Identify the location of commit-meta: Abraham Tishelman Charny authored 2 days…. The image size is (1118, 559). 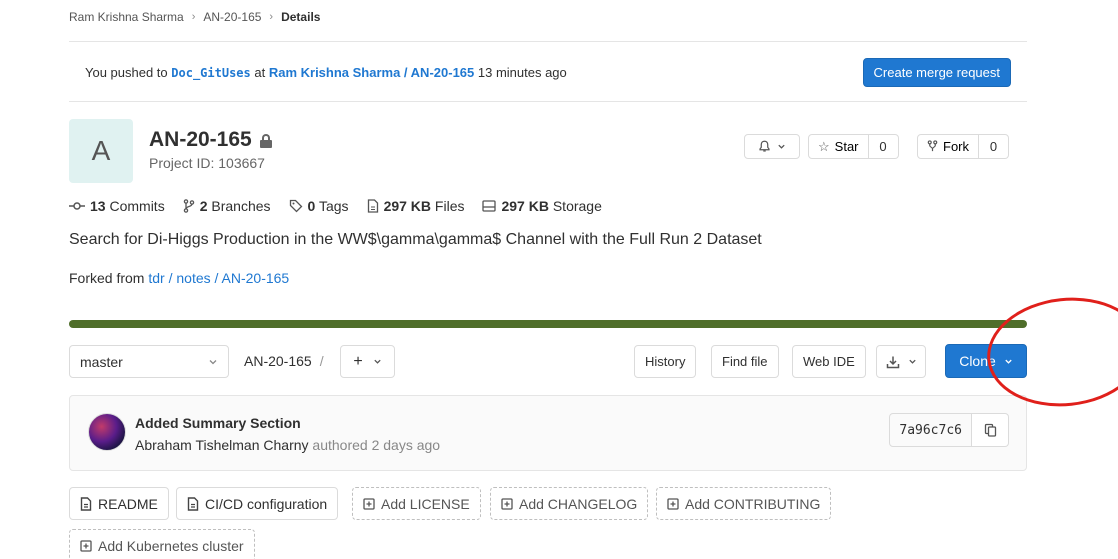
(287, 445).